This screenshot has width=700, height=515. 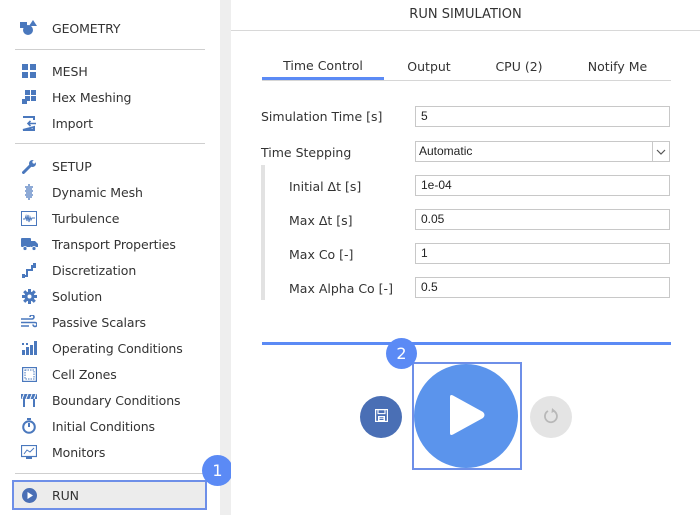 I want to click on max-co-input: 1, so click(x=542, y=253).